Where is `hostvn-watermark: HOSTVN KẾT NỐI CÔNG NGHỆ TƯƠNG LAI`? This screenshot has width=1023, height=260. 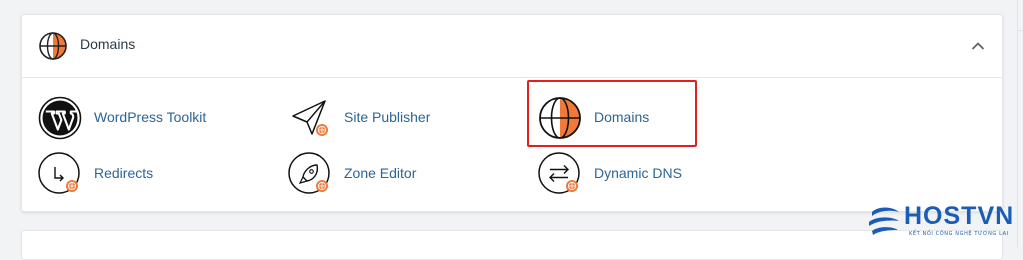
hostvn-watermark: HOSTVN KẾT NỐI CÔNG NGHỆ TƯƠNG LAI is located at coordinates (944, 224).